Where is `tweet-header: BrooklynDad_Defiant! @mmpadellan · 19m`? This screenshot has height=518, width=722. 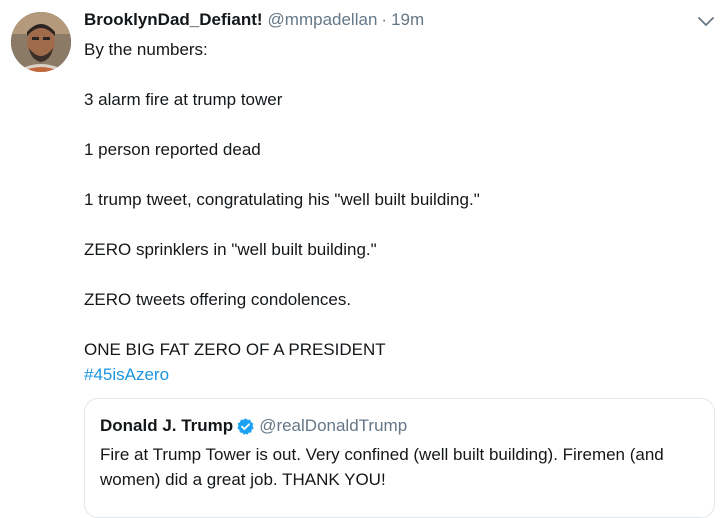 tweet-header: BrooklynDad_Defiant! @mmpadellan · 19m is located at coordinates (254, 22).